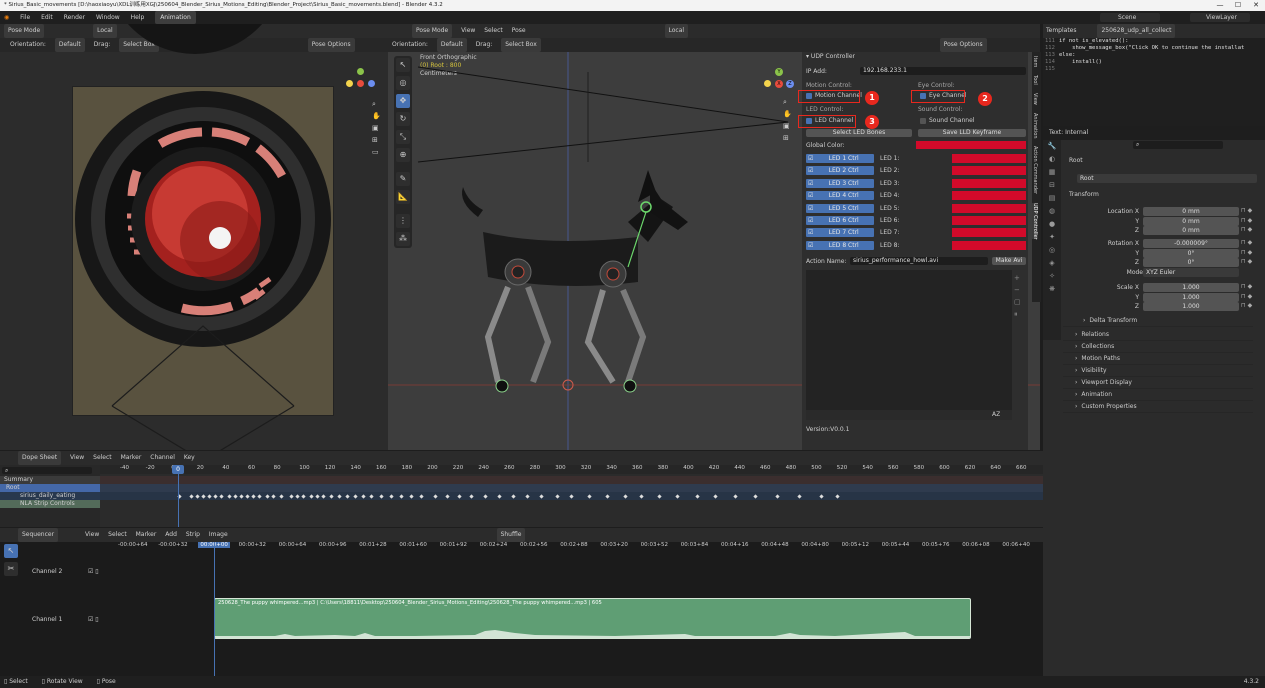 Image resolution: width=1265 pixels, height=688 pixels. What do you see at coordinates (1158, 321) in the screenshot?
I see `property-section: › Delta Transform` at bounding box center [1158, 321].